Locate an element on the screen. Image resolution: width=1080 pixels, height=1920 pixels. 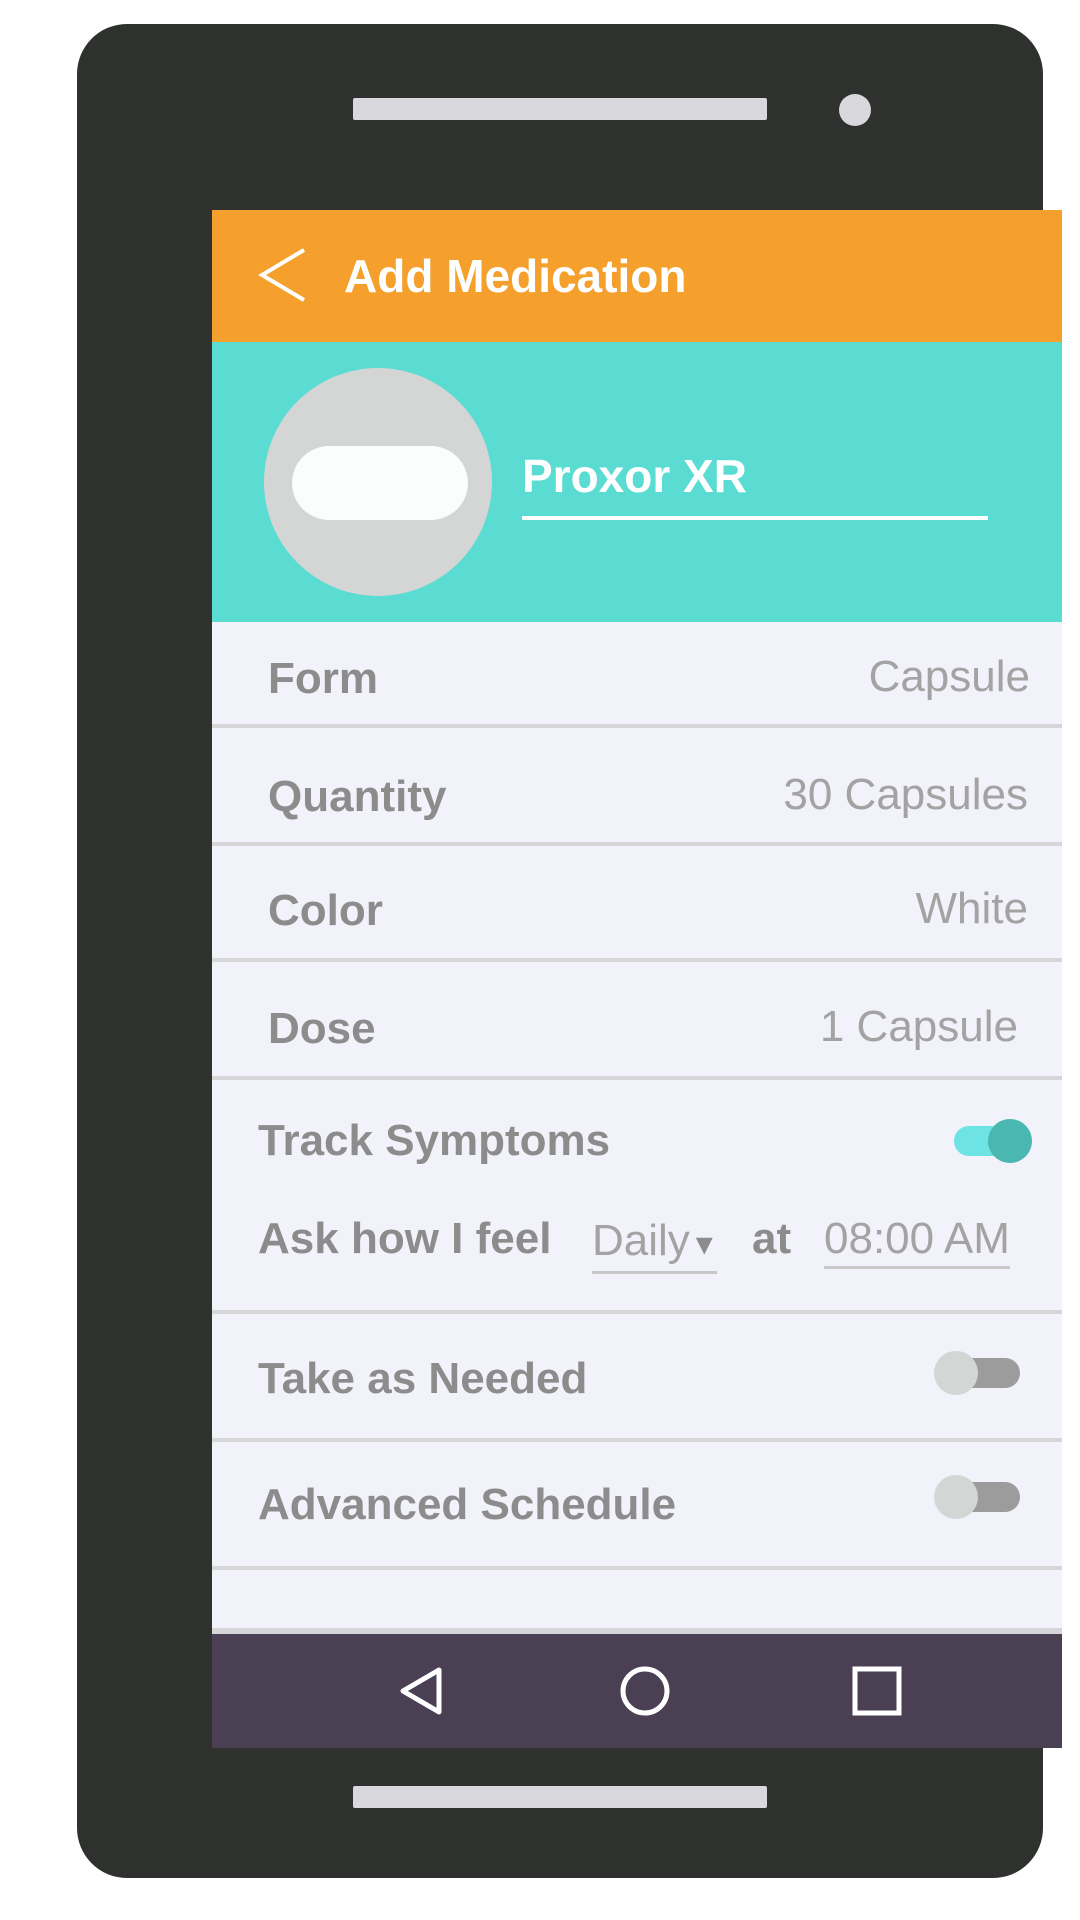
system-nav-bar is located at coordinates (637, 1691).